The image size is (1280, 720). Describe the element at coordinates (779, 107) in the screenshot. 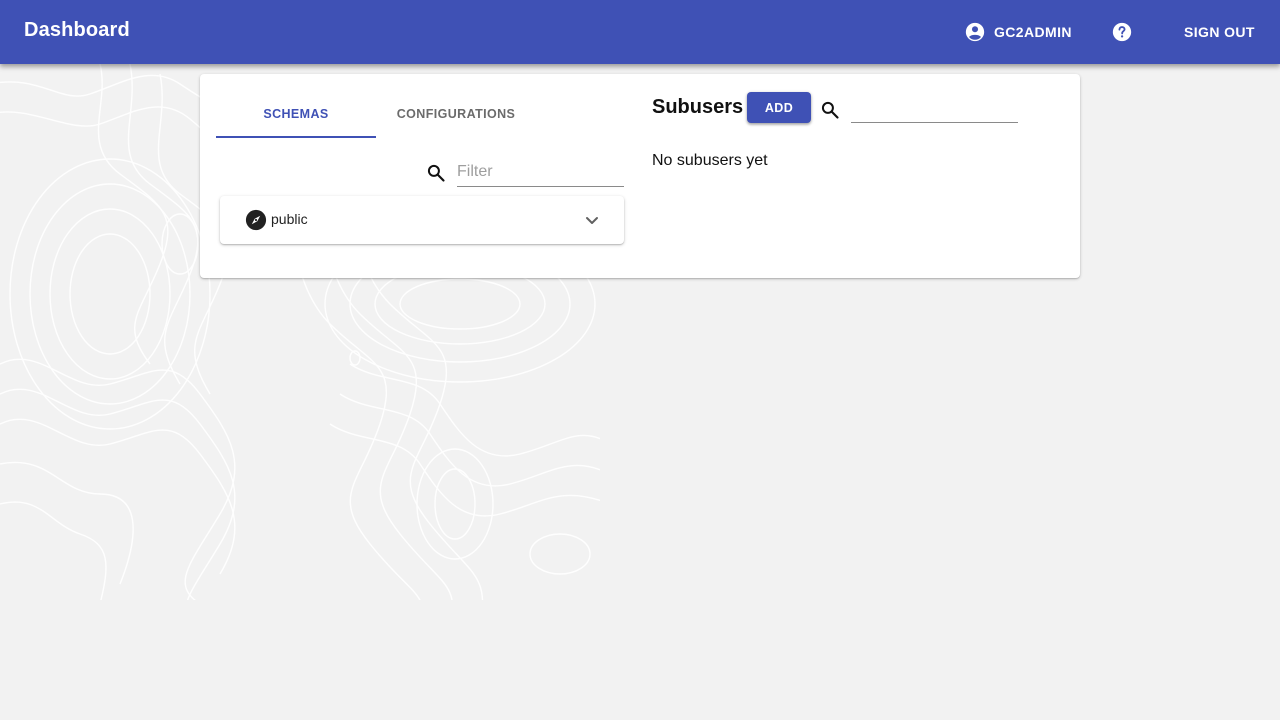

I see `add-subuser-button: ADD` at that location.